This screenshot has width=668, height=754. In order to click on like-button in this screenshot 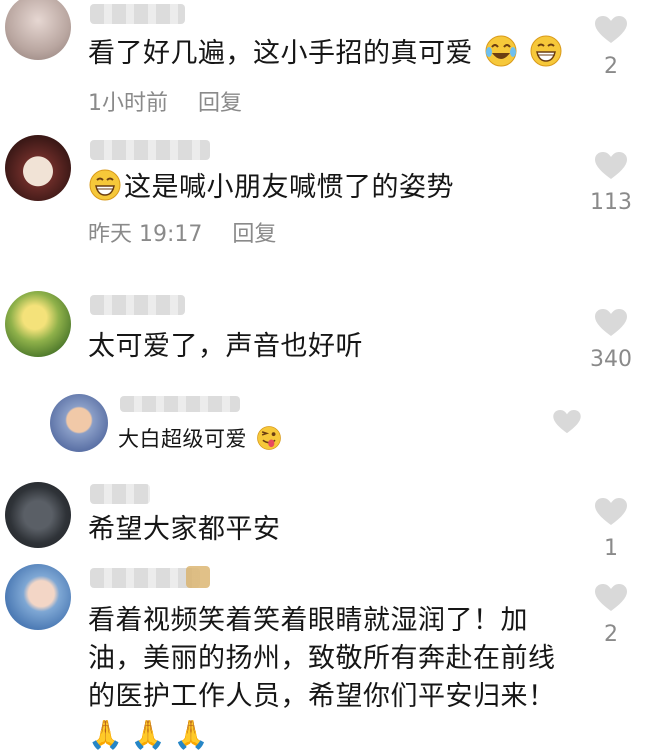, I will do `click(567, 422)`.